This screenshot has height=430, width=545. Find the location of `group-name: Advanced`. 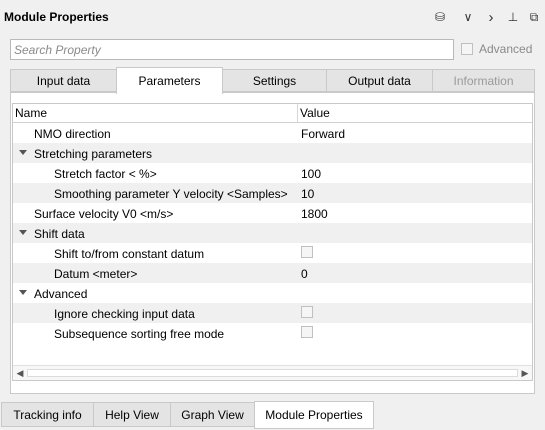

group-name: Advanced is located at coordinates (61, 294).